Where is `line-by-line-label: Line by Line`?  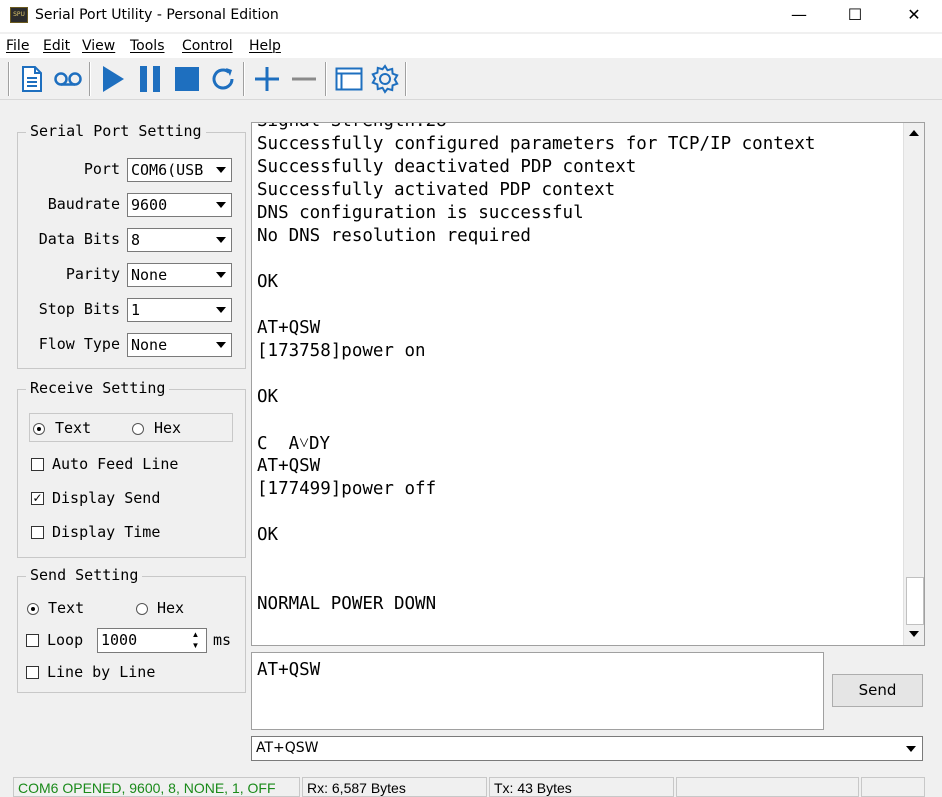 line-by-line-label: Line by Line is located at coordinates (101, 672).